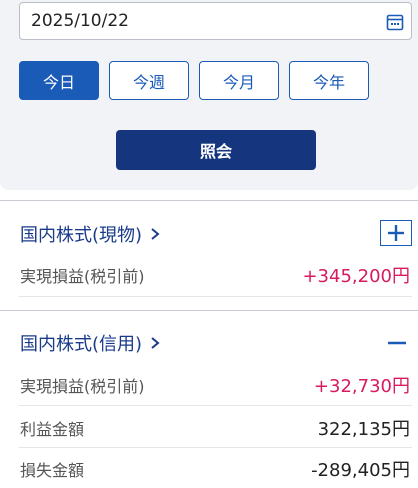 This screenshot has height=488, width=418. I want to click on section-title-margin: 国内株式(信用), so click(90, 343).